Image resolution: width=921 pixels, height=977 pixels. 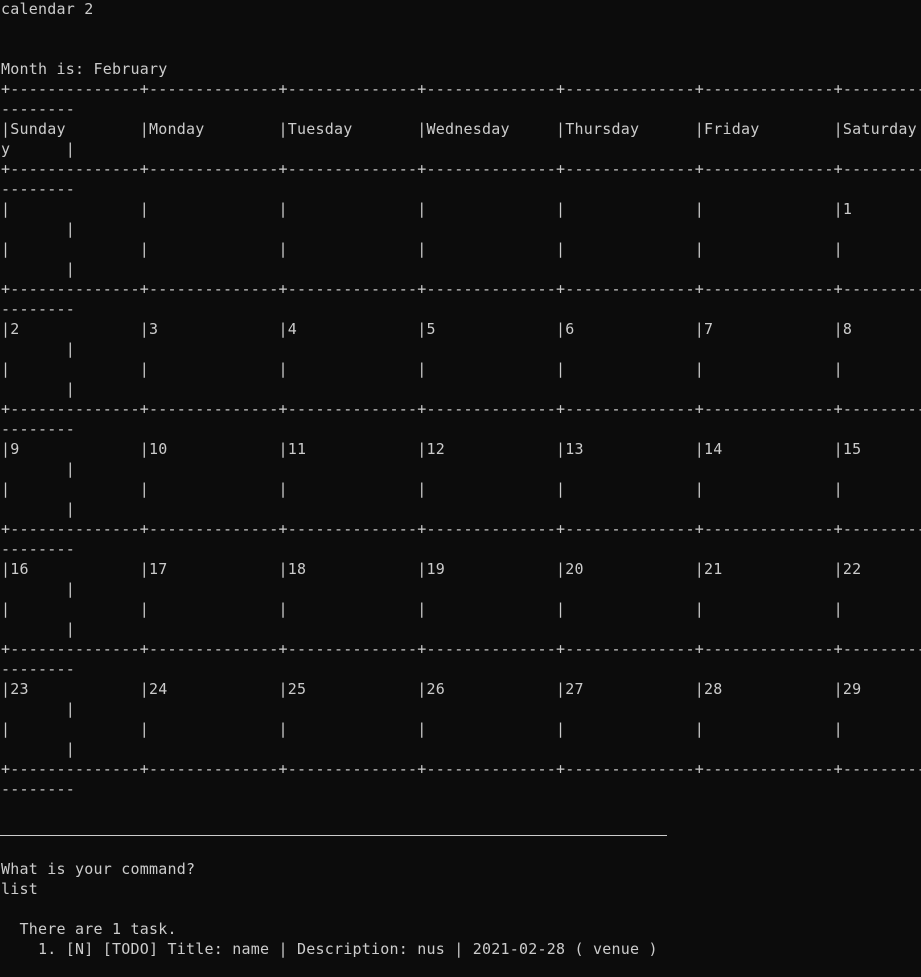 I want to click on command-echo: calendar 2, so click(x=47, y=9).